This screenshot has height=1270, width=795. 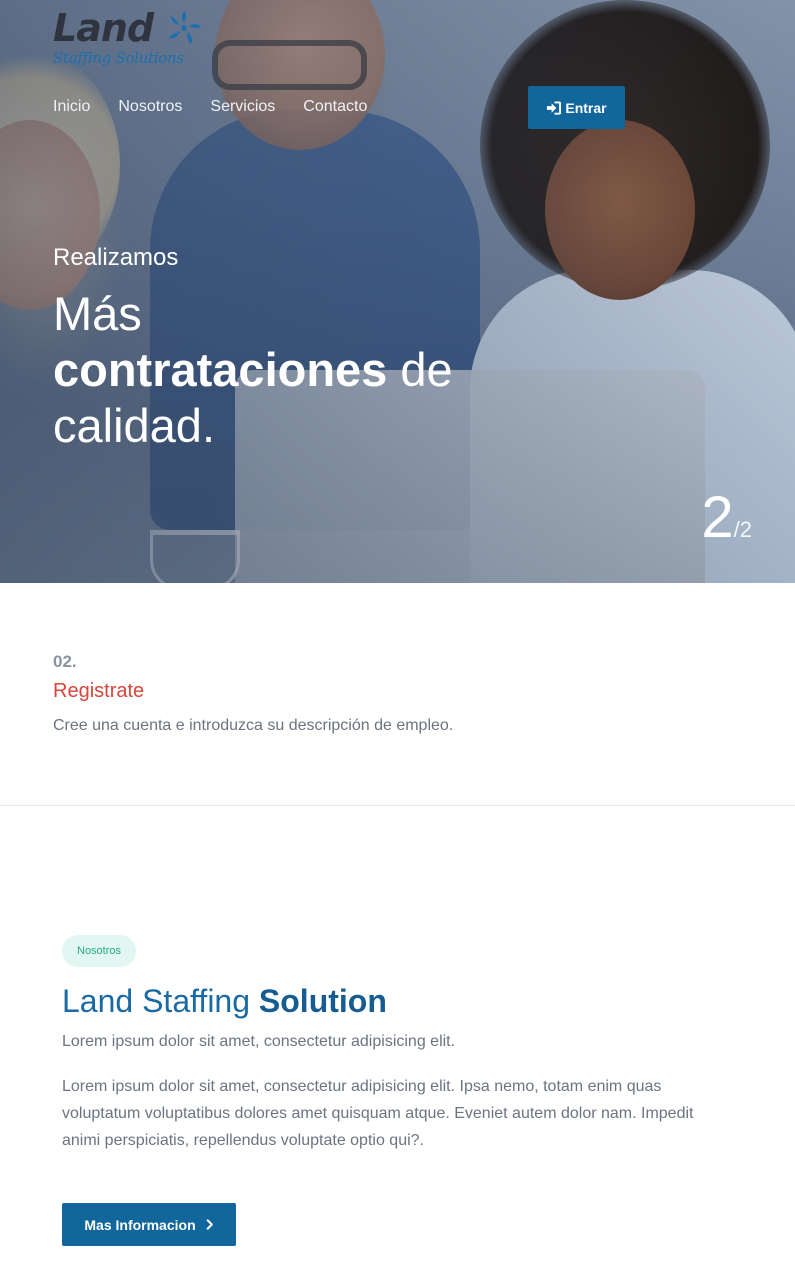 I want to click on main-nav: Inicio Nosotros Servicios Contacto, so click(x=224, y=107).